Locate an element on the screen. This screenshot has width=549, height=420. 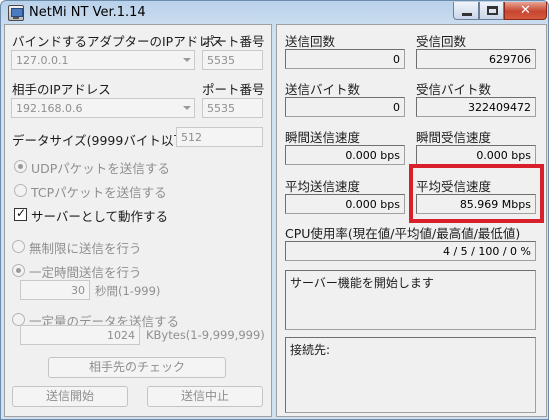
inst-send-label: 瞬間送信速度 is located at coordinates (323, 137).